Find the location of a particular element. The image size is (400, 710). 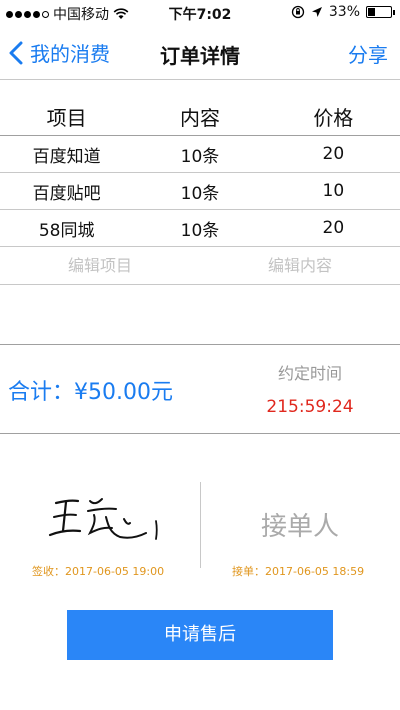

location-arrow-icon is located at coordinates (316, 11).